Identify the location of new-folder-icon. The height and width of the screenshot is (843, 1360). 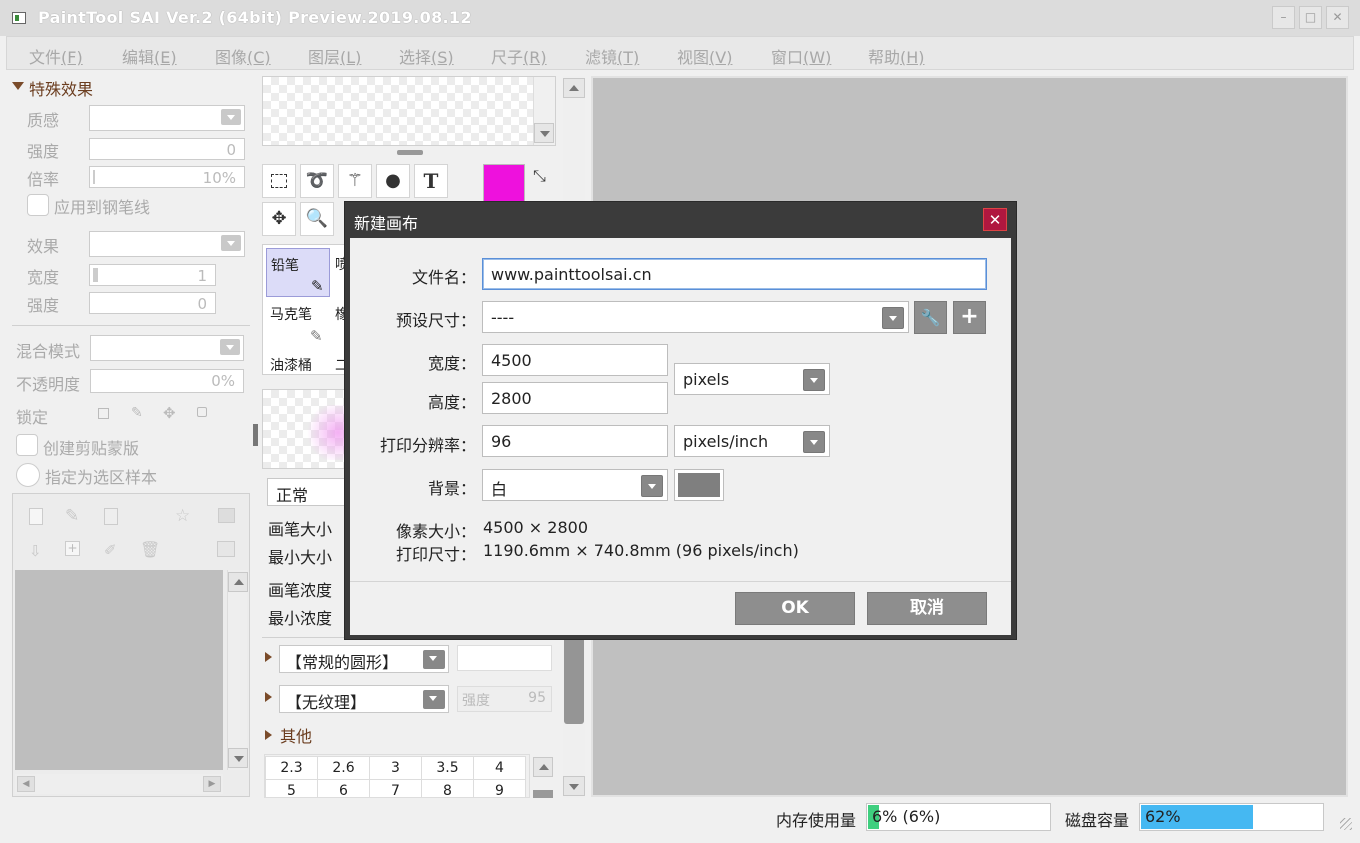
(111, 516).